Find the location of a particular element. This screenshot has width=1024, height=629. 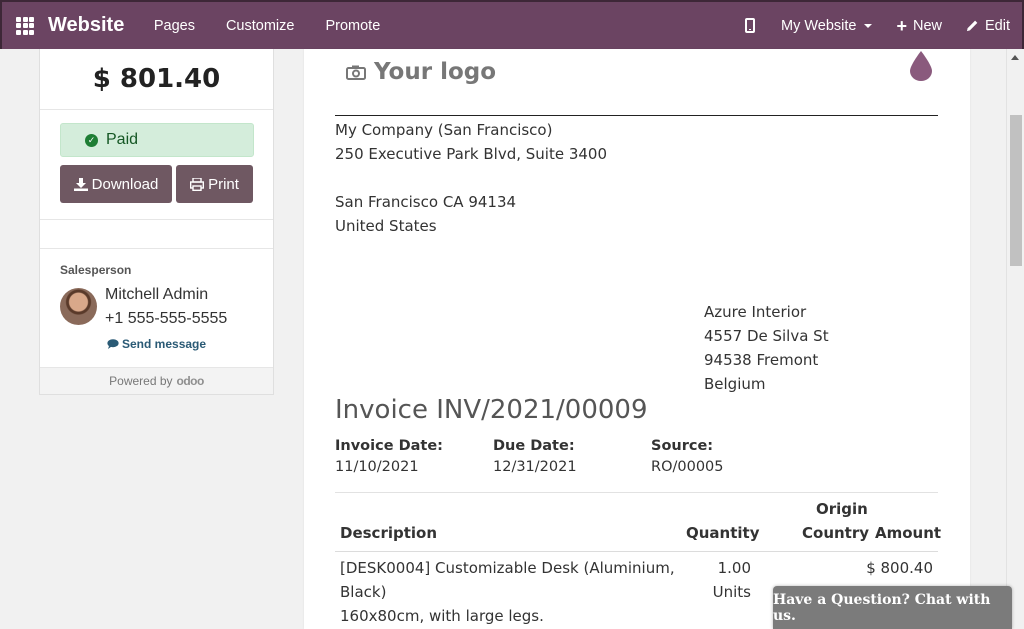

invoice-title: Invoice INV/2021/00009 is located at coordinates (491, 410).